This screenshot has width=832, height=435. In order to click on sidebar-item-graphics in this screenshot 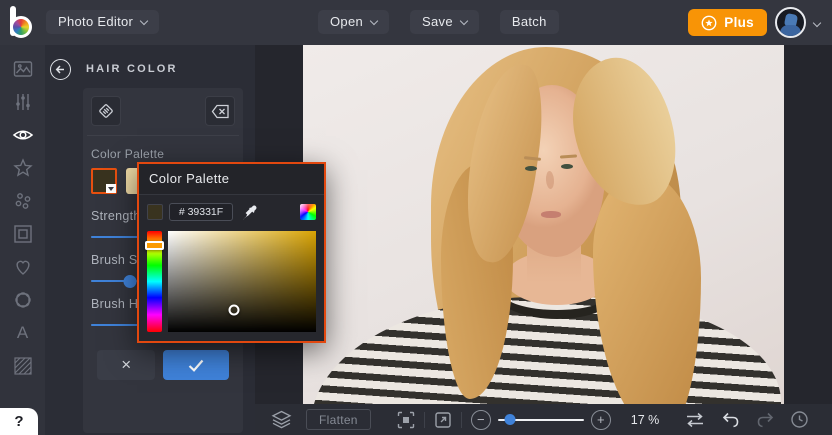, I will do `click(22, 266)`.